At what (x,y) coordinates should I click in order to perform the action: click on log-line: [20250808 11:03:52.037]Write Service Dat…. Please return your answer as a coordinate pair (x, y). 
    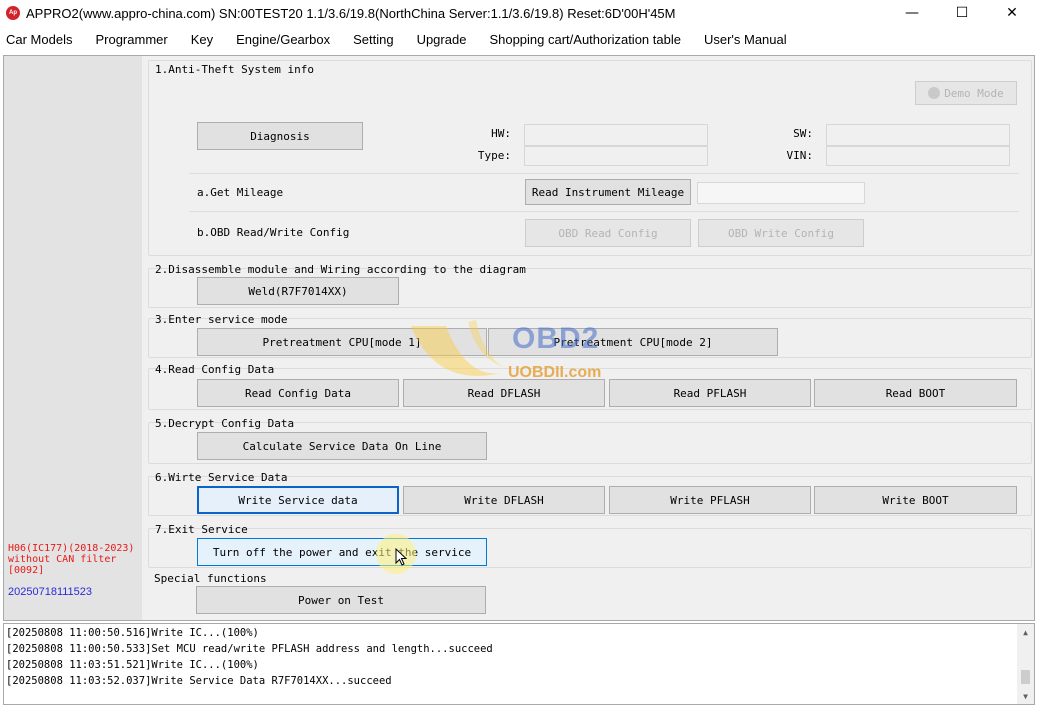
    Looking at the image, I should click on (199, 681).